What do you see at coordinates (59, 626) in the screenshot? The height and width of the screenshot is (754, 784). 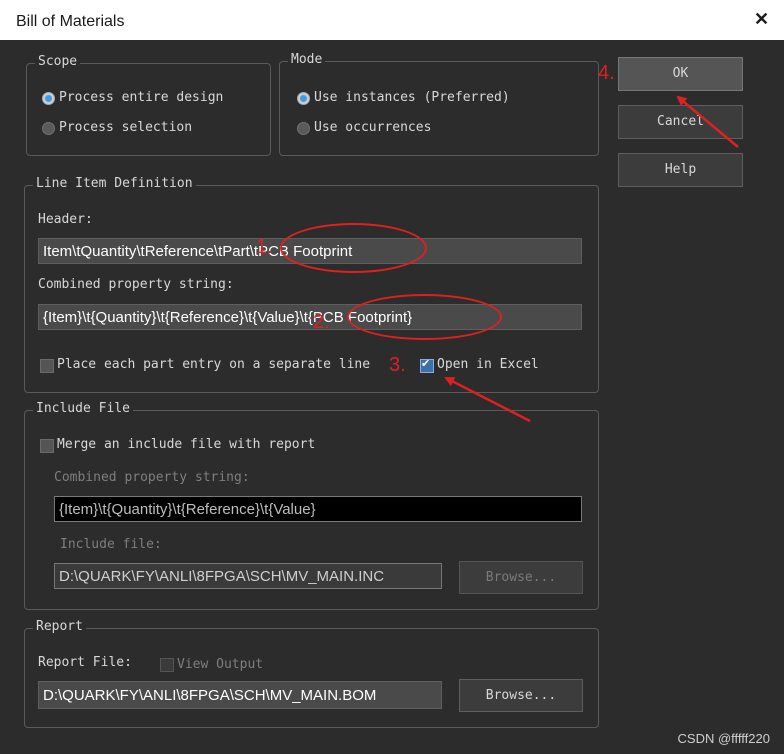 I see `report-label: Report` at bounding box center [59, 626].